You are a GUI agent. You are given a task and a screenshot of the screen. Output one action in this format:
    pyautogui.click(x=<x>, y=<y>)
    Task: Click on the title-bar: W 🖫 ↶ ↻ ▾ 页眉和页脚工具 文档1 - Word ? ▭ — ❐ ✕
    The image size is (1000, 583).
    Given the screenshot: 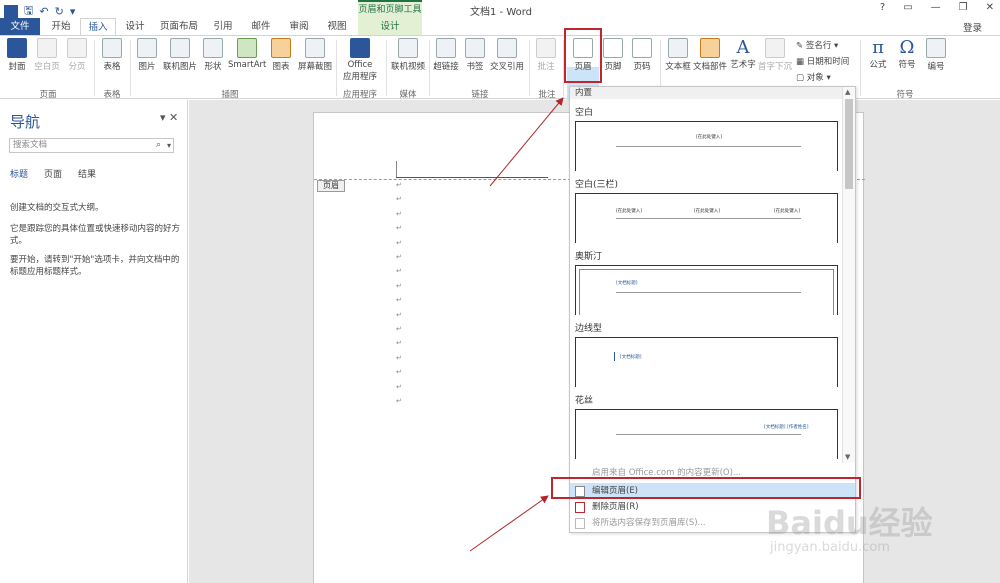 What is the action you would take?
    pyautogui.click(x=500, y=9)
    